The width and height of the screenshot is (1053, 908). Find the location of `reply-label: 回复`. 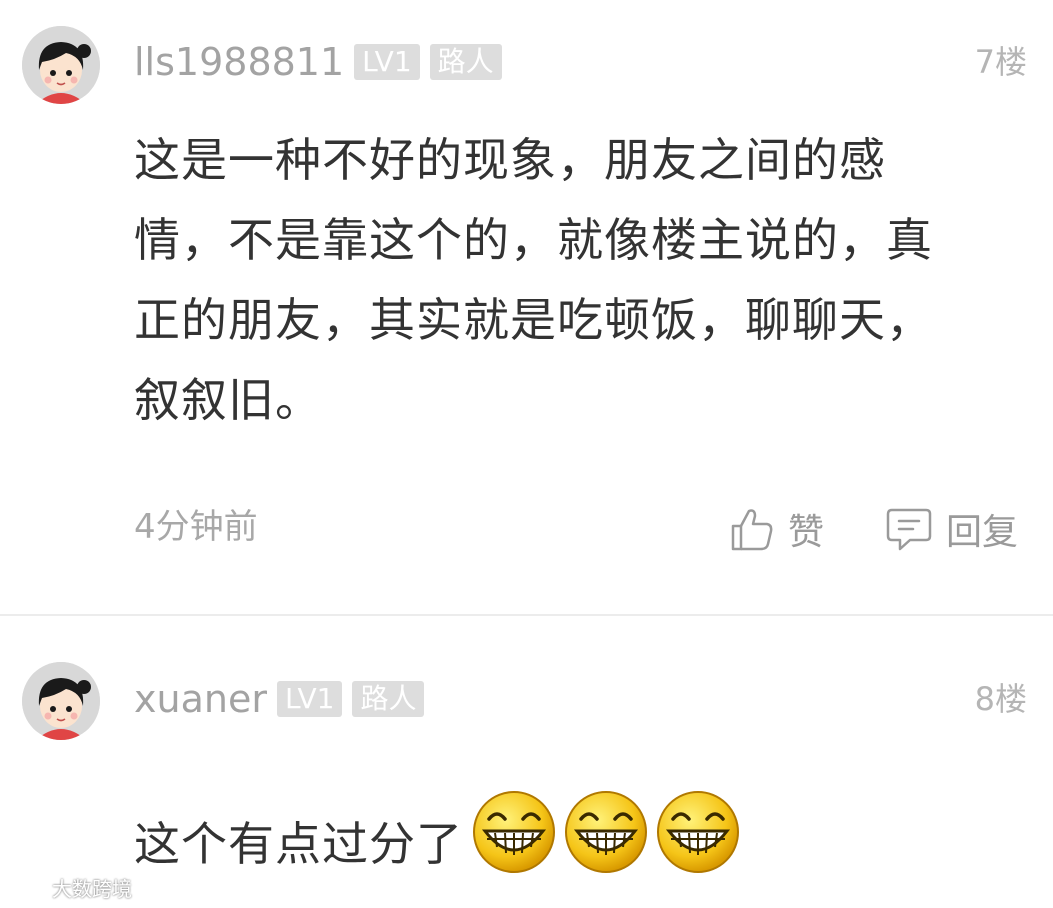

reply-label: 回复 is located at coordinates (982, 532).